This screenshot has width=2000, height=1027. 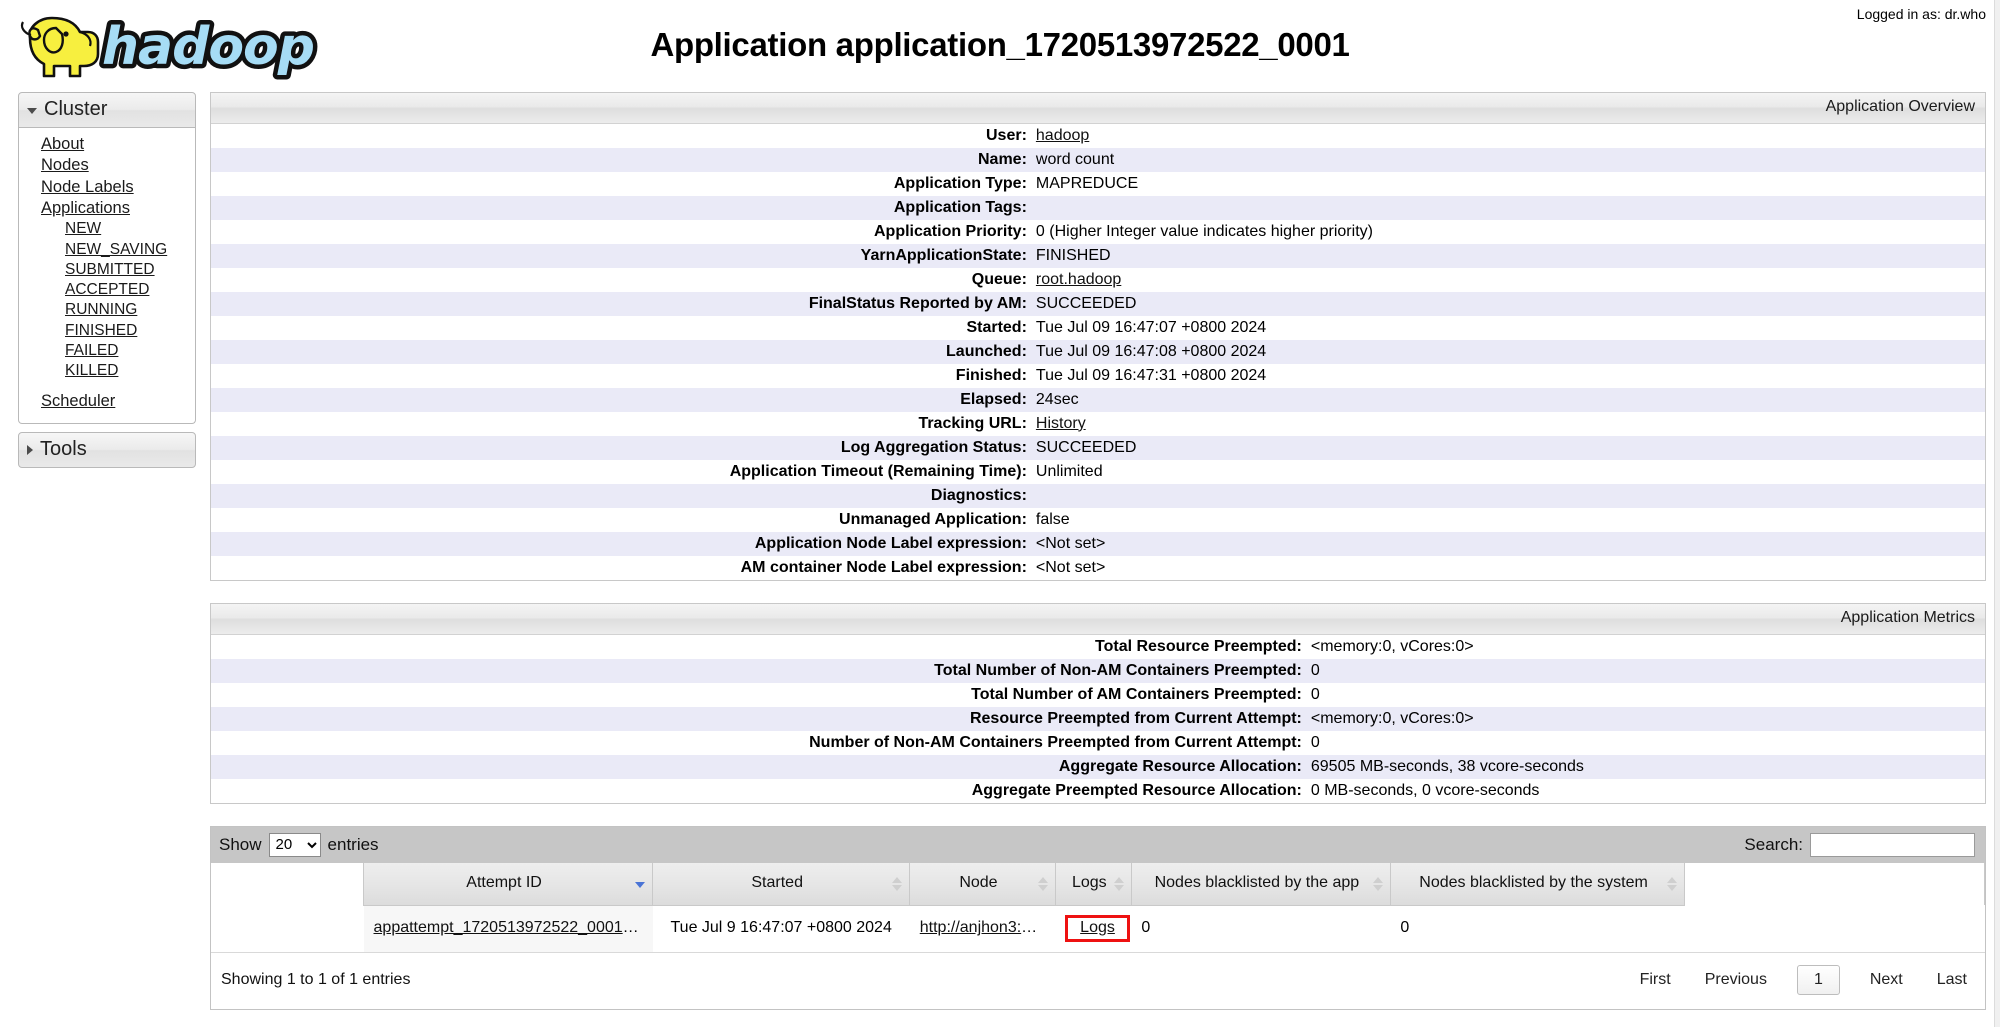 I want to click on triangle-down-icon, so click(x=32, y=110).